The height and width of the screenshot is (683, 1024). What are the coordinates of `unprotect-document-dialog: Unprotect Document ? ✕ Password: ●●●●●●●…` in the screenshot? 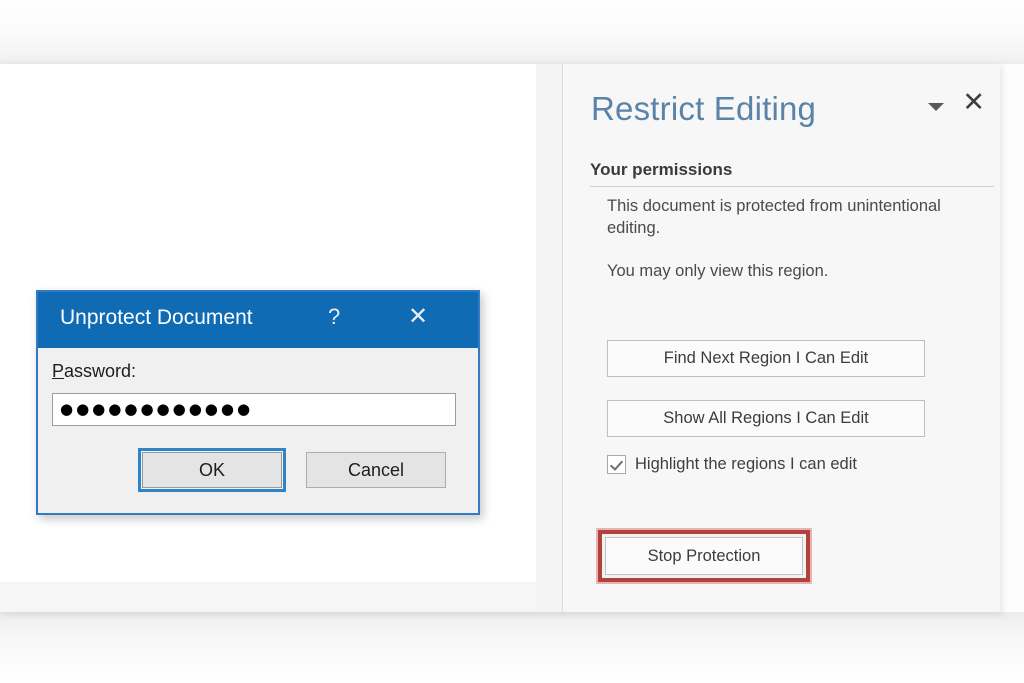 It's located at (258, 402).